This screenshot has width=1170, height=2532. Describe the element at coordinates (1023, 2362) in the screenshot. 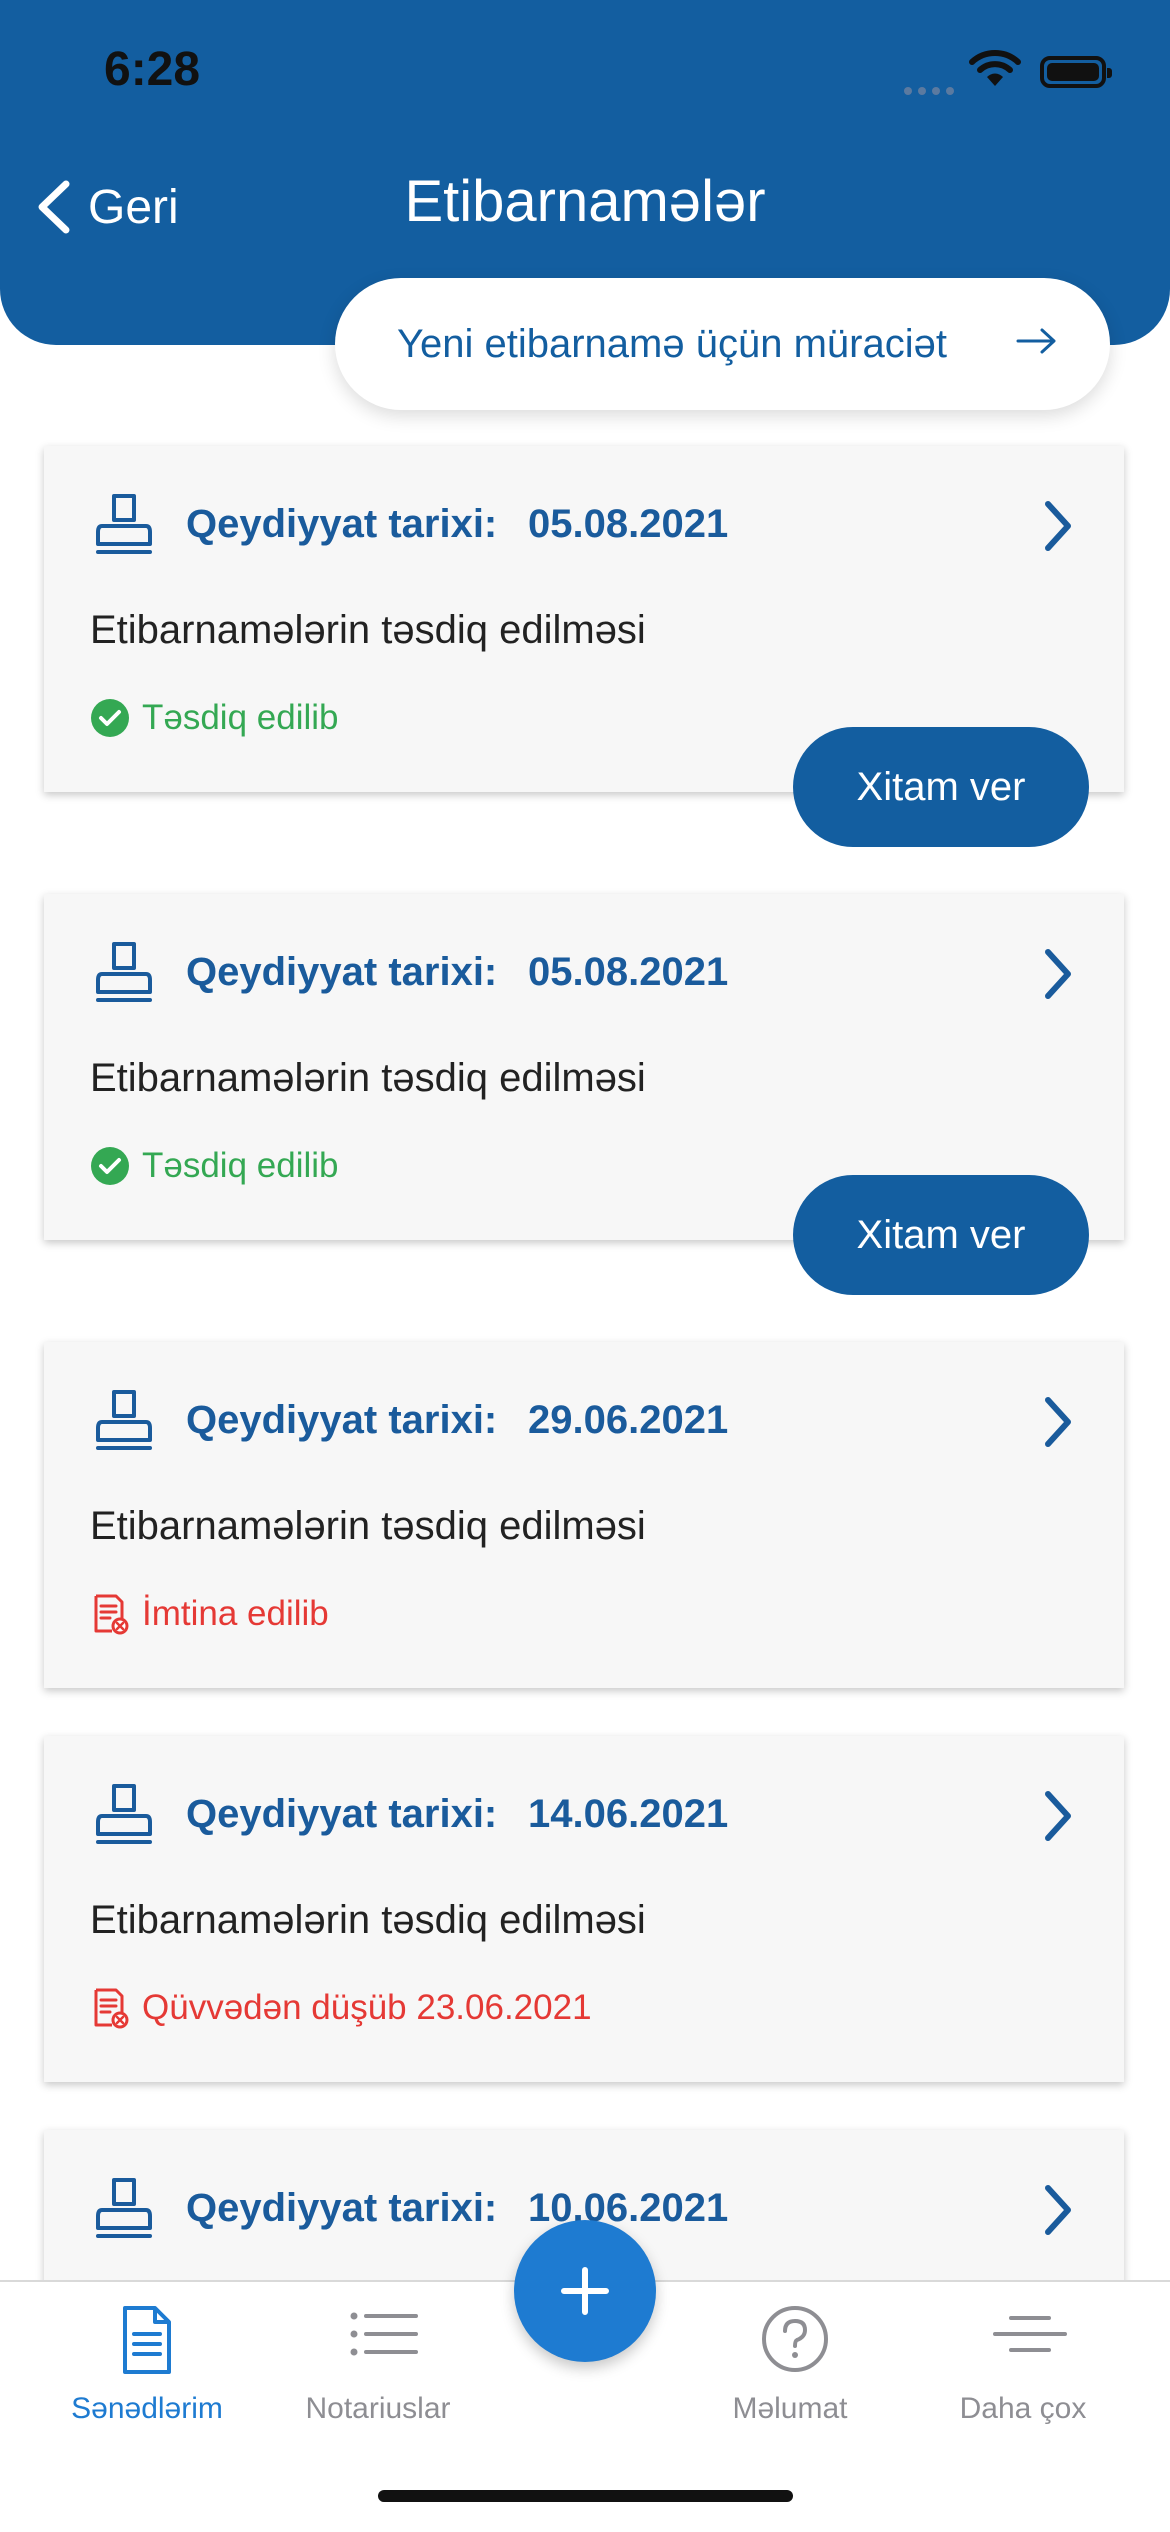

I see `tab-more: Daha çox` at that location.